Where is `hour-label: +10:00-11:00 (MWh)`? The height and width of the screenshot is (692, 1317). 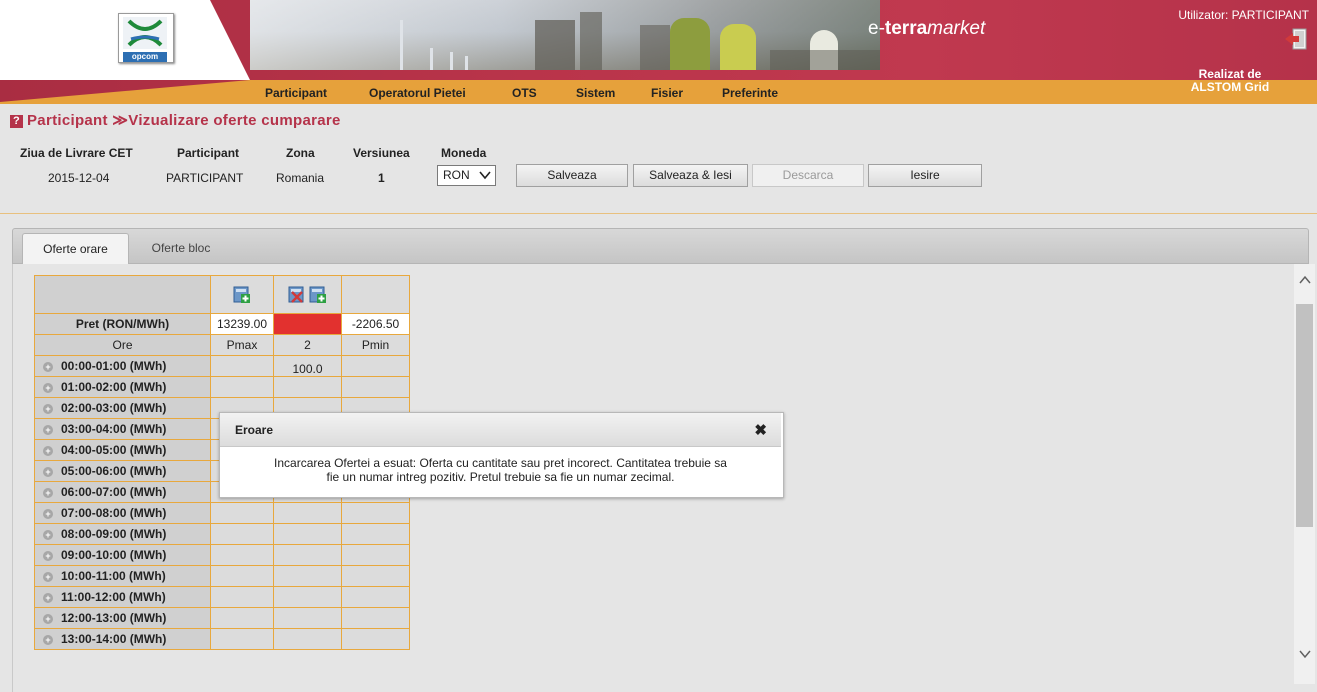
hour-label: +10:00-11:00 (MWh) is located at coordinates (122, 576).